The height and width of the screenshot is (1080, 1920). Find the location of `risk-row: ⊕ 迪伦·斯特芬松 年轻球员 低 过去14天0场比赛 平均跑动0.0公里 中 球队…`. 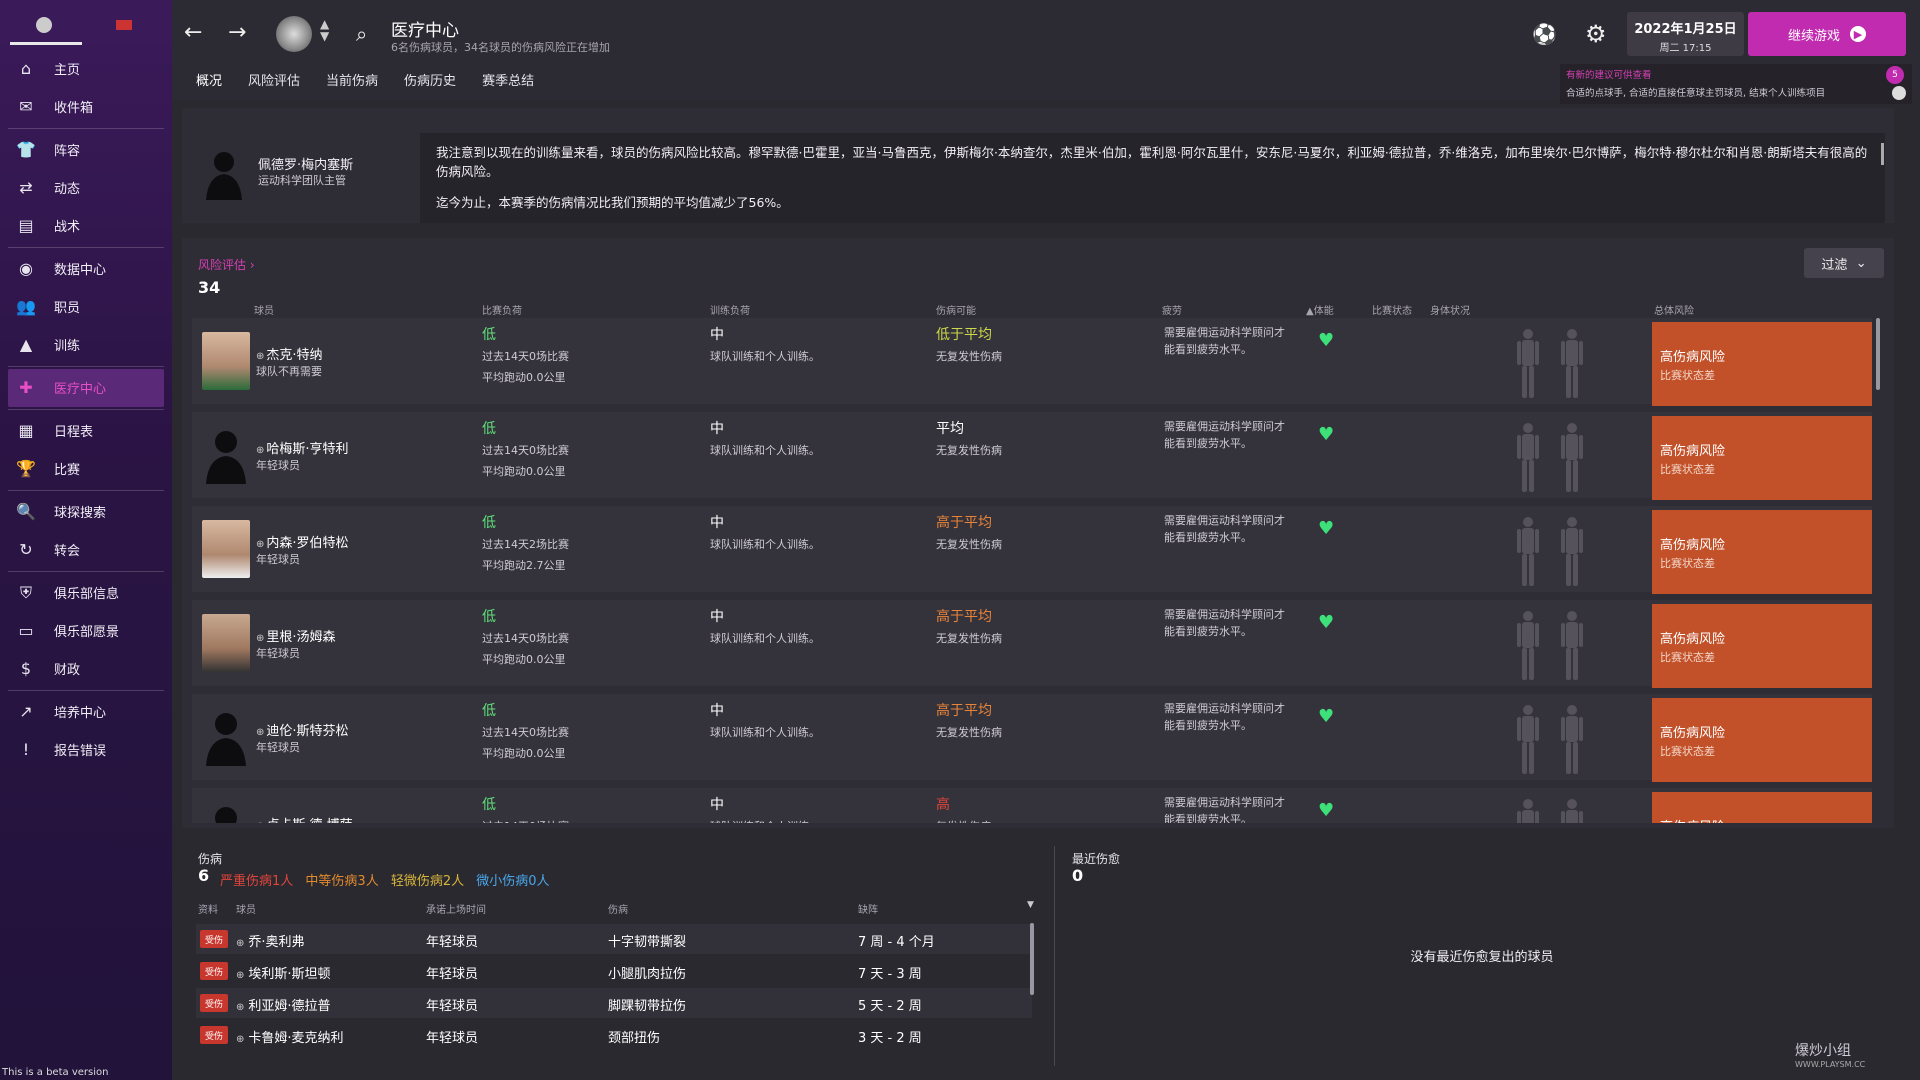

risk-row: ⊕ 迪伦·斯特芬松 年轻球员 低 过去14天0场比赛 平均跑动0.0公里 中 球队… is located at coordinates (1032, 738).